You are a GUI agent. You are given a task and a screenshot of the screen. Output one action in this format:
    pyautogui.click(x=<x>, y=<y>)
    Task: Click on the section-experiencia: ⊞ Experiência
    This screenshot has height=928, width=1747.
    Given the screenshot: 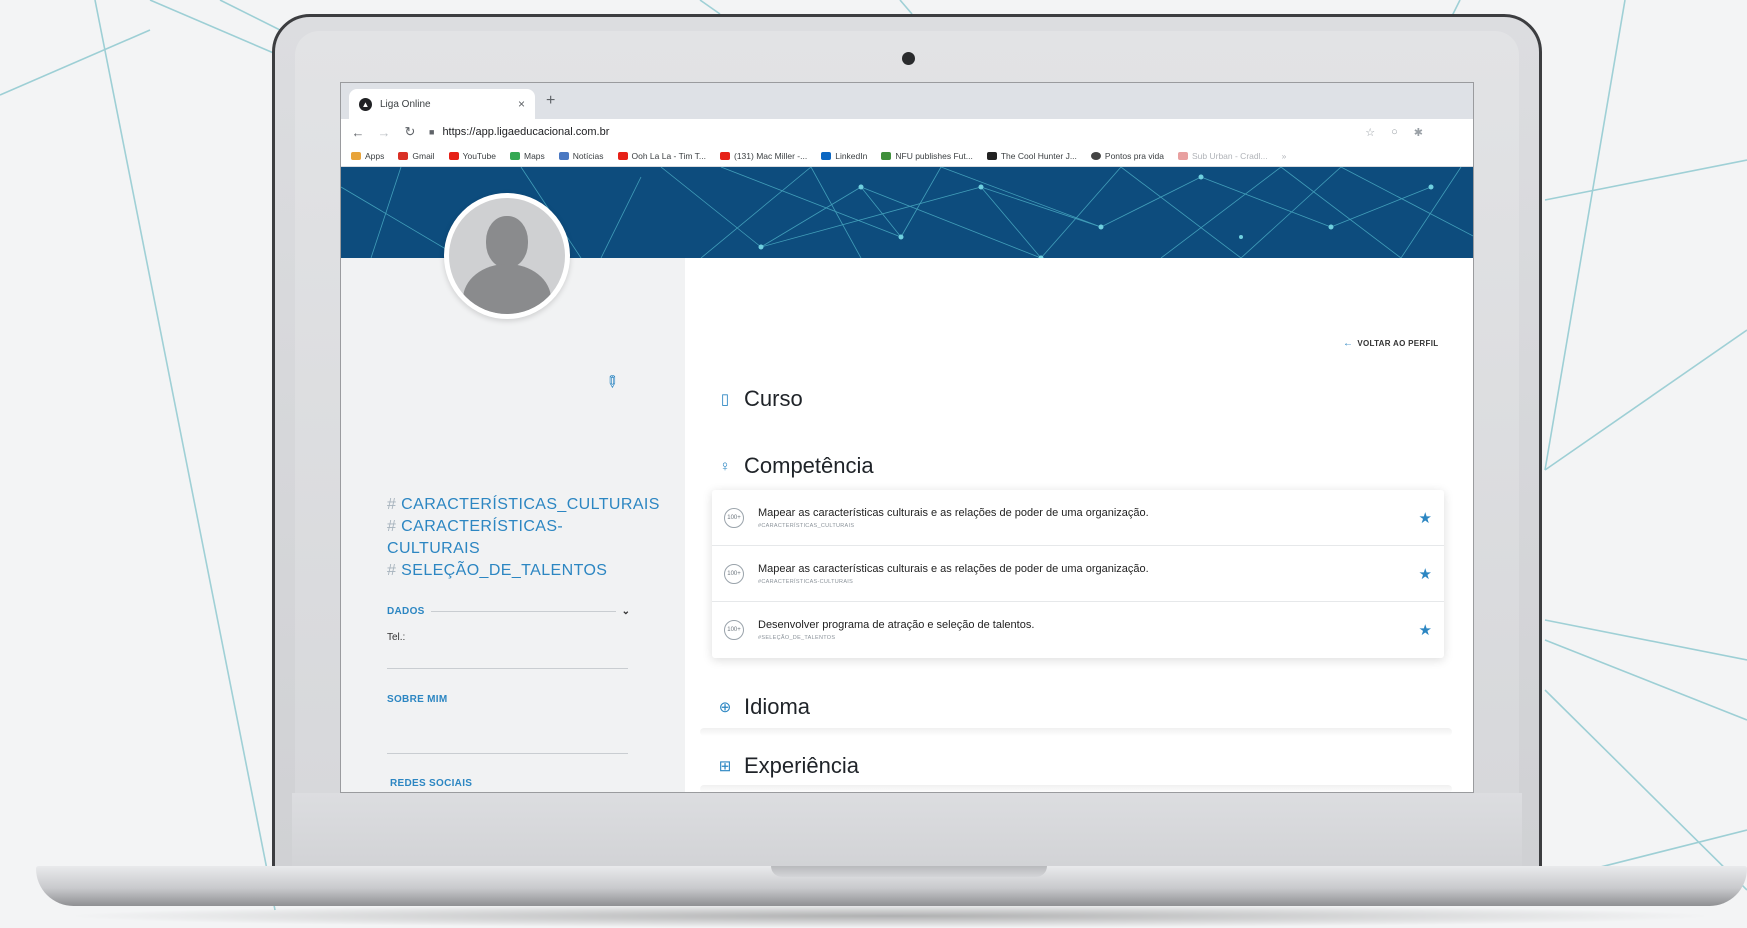 What is the action you would take?
    pyautogui.click(x=787, y=766)
    